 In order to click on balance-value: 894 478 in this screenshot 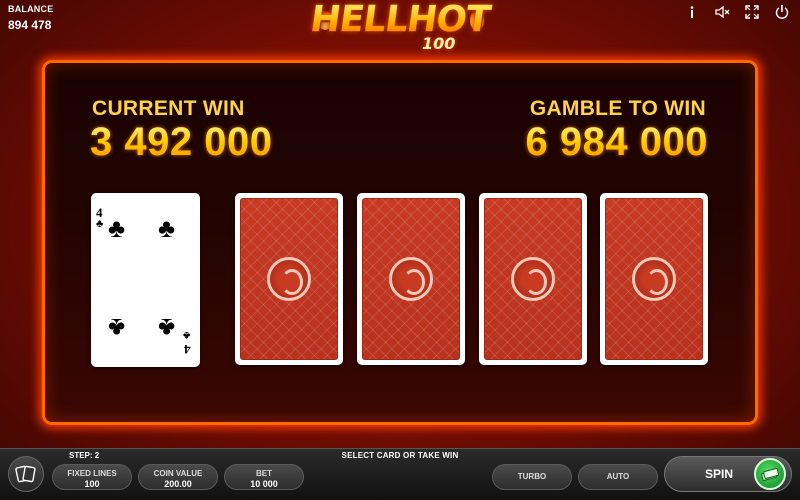, I will do `click(30, 25)`.